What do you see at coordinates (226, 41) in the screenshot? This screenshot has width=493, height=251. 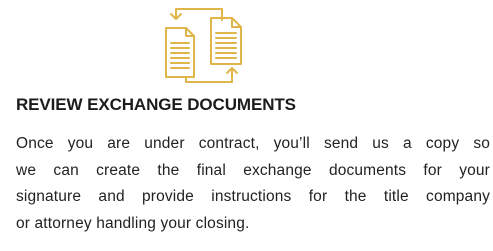 I see `right-document-icon` at bounding box center [226, 41].